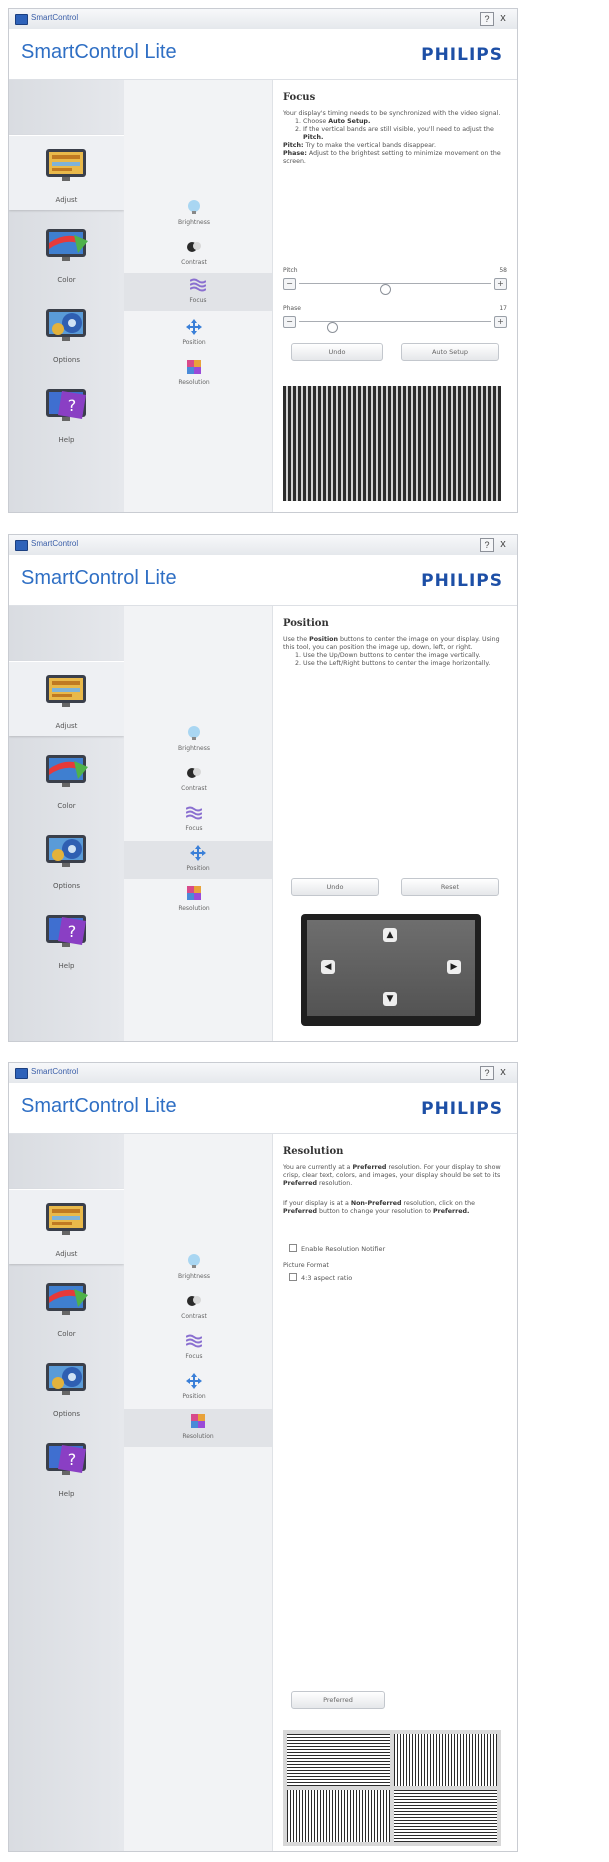 This screenshot has width=609, height=1862. I want to click on preferred-button: Preferred, so click(338, 1700).